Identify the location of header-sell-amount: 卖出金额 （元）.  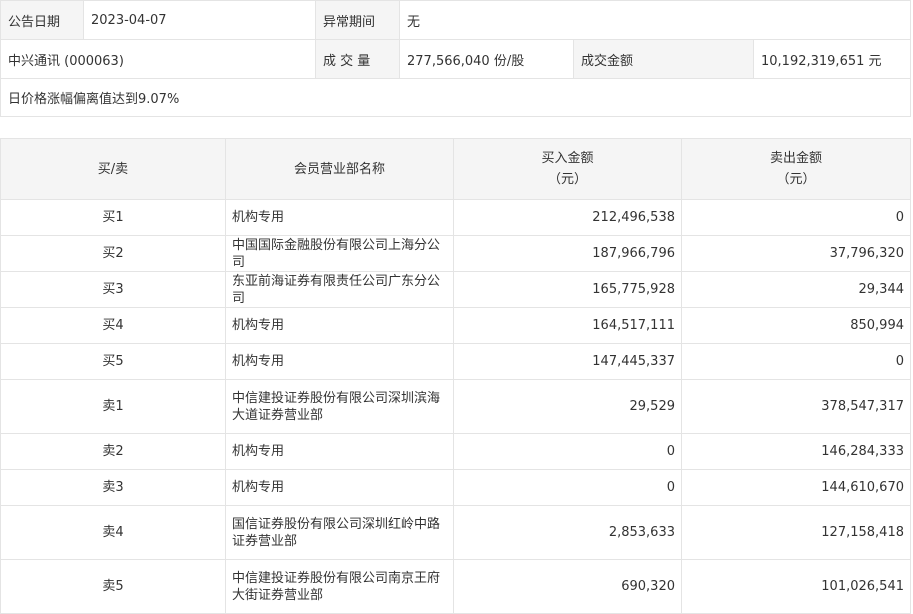
(796, 169).